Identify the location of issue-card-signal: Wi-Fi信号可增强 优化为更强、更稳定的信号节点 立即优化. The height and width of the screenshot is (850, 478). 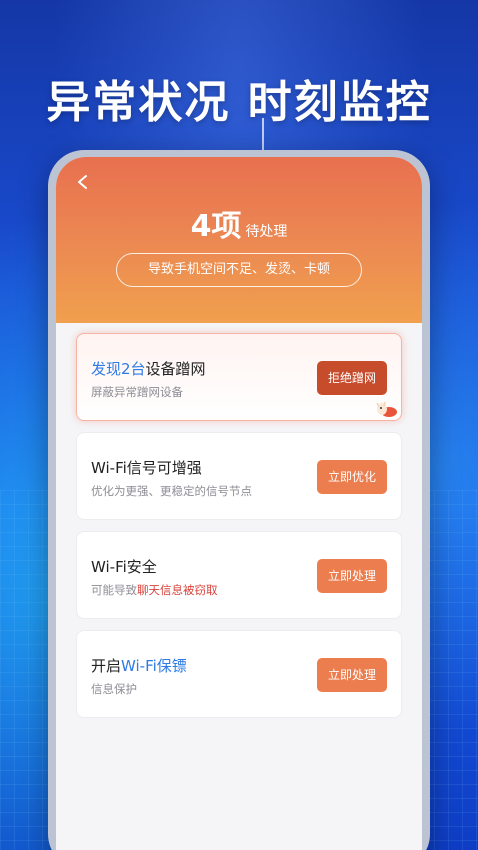
(239, 476).